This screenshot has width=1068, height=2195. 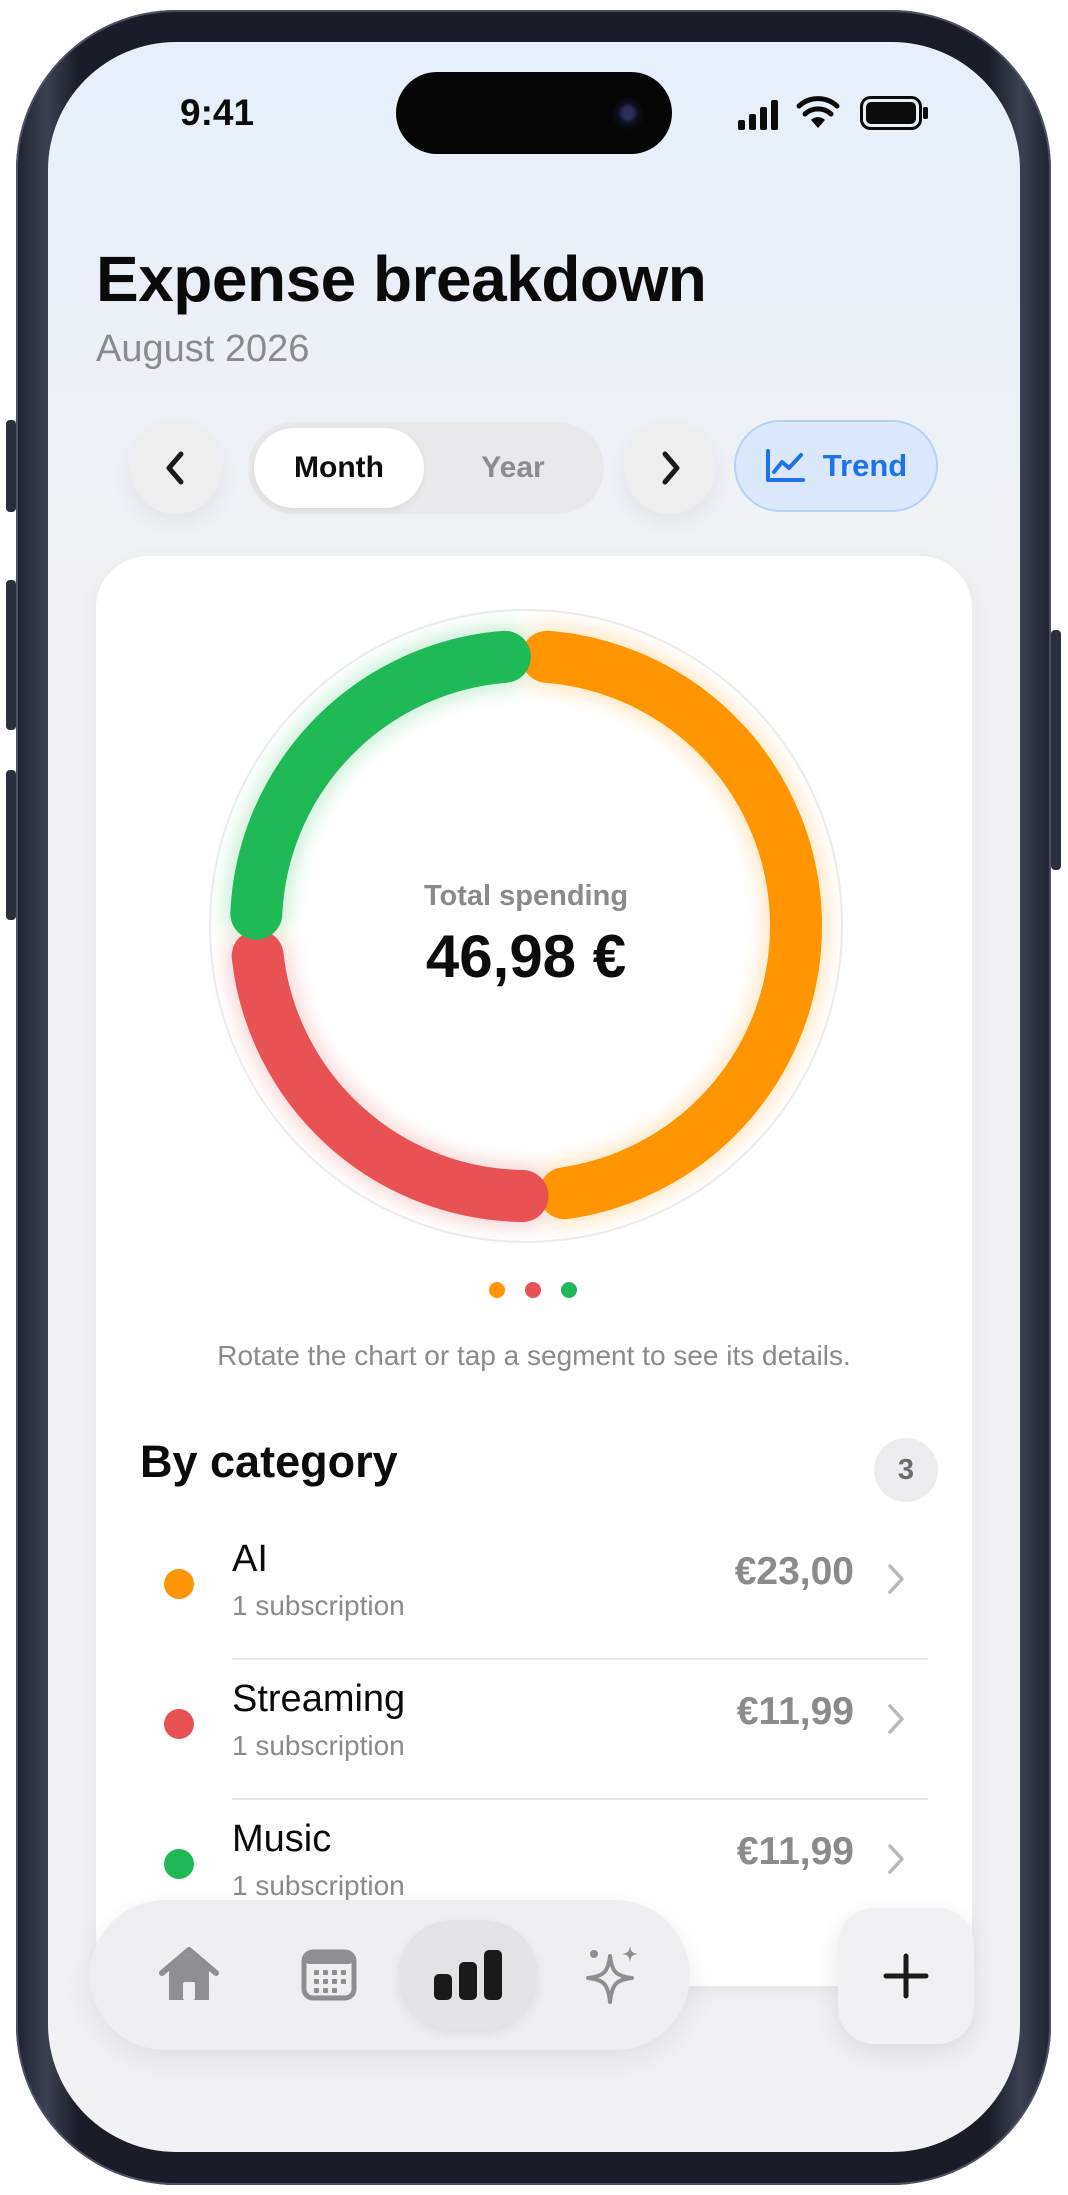 I want to click on action-button, so click(x=11, y=466).